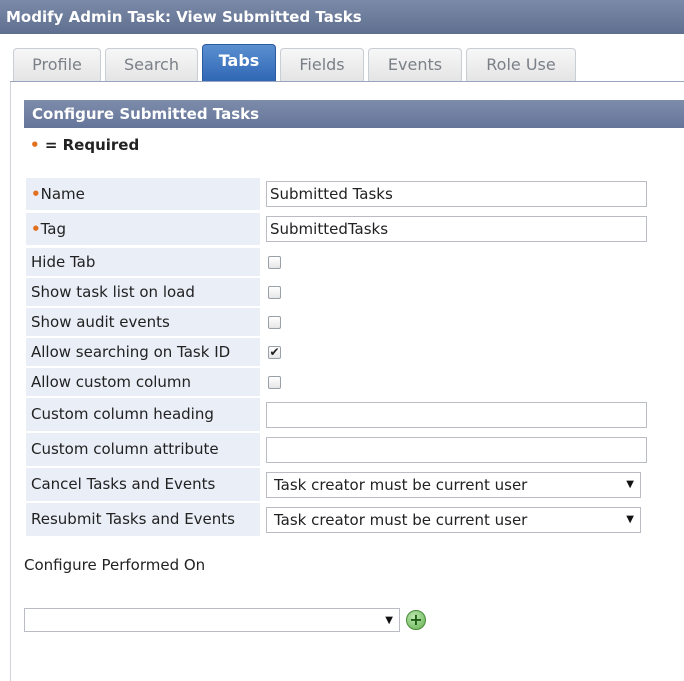  I want to click on tab-tabs: Tabs, so click(239, 63).